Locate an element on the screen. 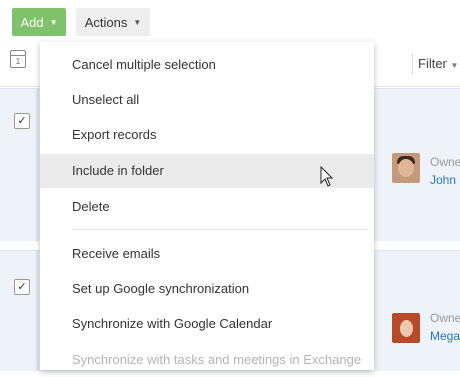 The height and width of the screenshot is (377, 460). menu-item-cancel-multiple-selection: Cancel multiple selection is located at coordinates (207, 65).